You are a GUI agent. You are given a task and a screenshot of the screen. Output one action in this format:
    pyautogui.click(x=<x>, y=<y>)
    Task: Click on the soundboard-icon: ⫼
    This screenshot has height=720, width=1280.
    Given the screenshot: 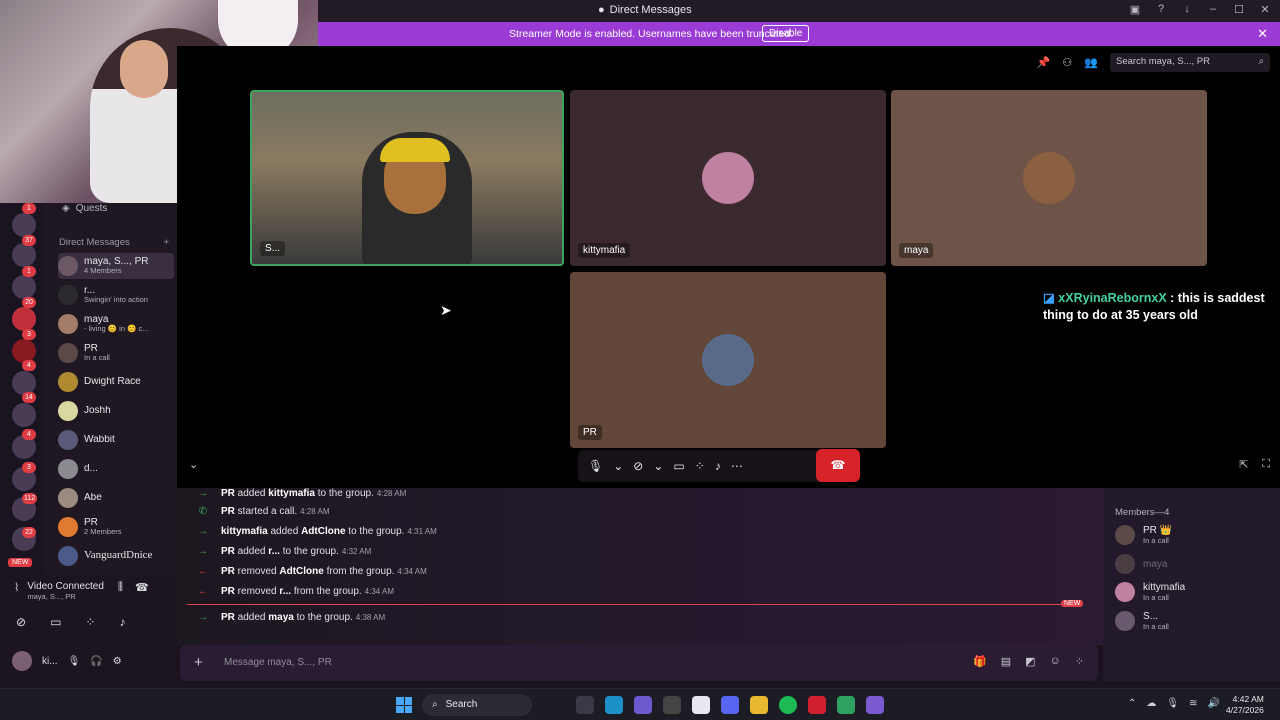 What is the action you would take?
    pyautogui.click(x=120, y=587)
    